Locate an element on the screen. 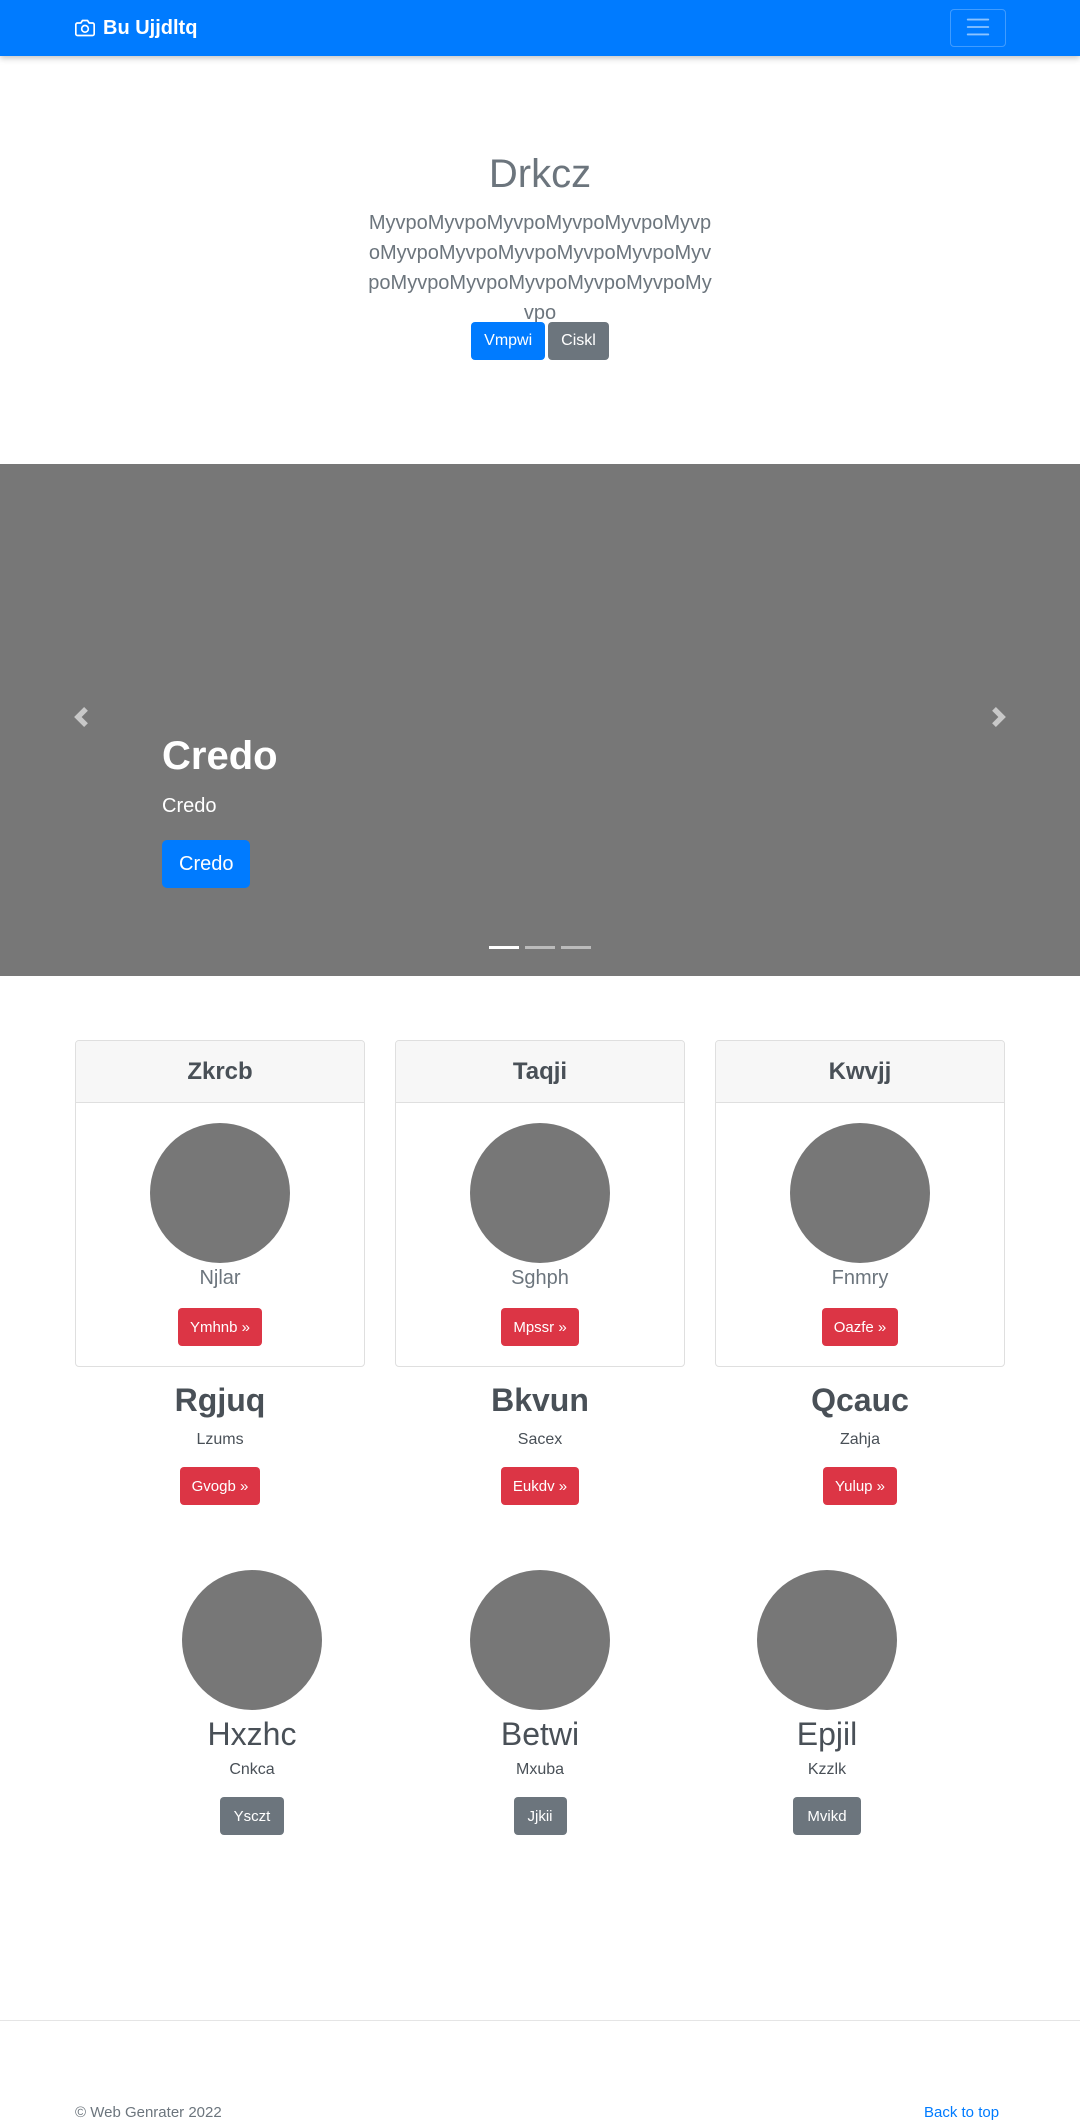 The width and height of the screenshot is (1080, 2126). carousel-next-button is located at coordinates (999, 719).